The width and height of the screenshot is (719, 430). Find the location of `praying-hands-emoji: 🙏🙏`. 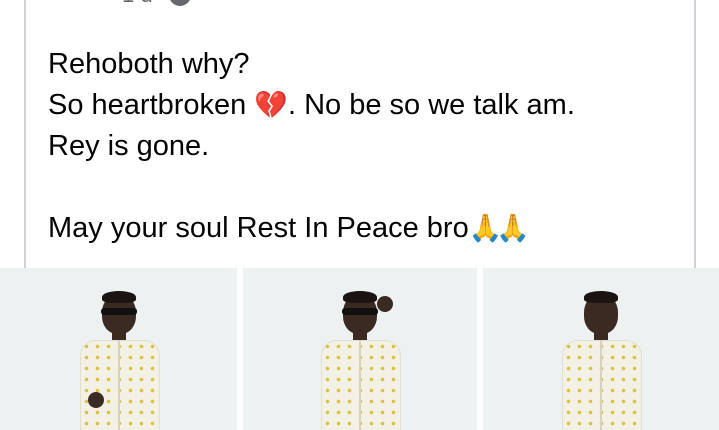

praying-hands-emoji: 🙏🙏 is located at coordinates (499, 228).